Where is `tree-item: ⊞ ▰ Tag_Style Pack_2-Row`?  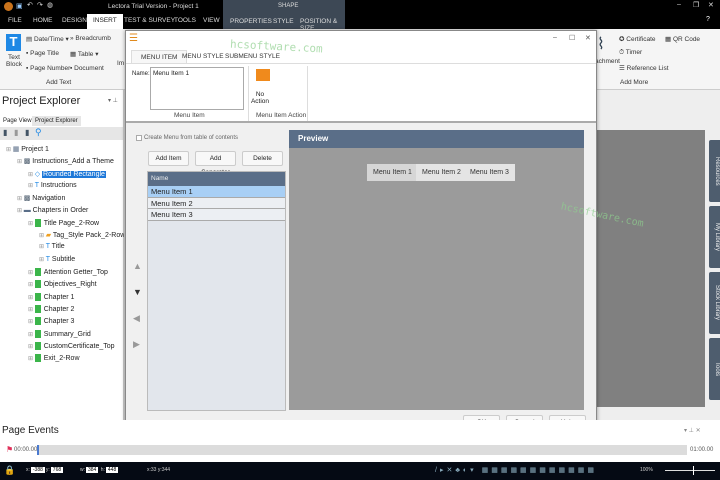 tree-item: ⊞ ▰ Tag_Style Pack_2-Row is located at coordinates (82, 235).